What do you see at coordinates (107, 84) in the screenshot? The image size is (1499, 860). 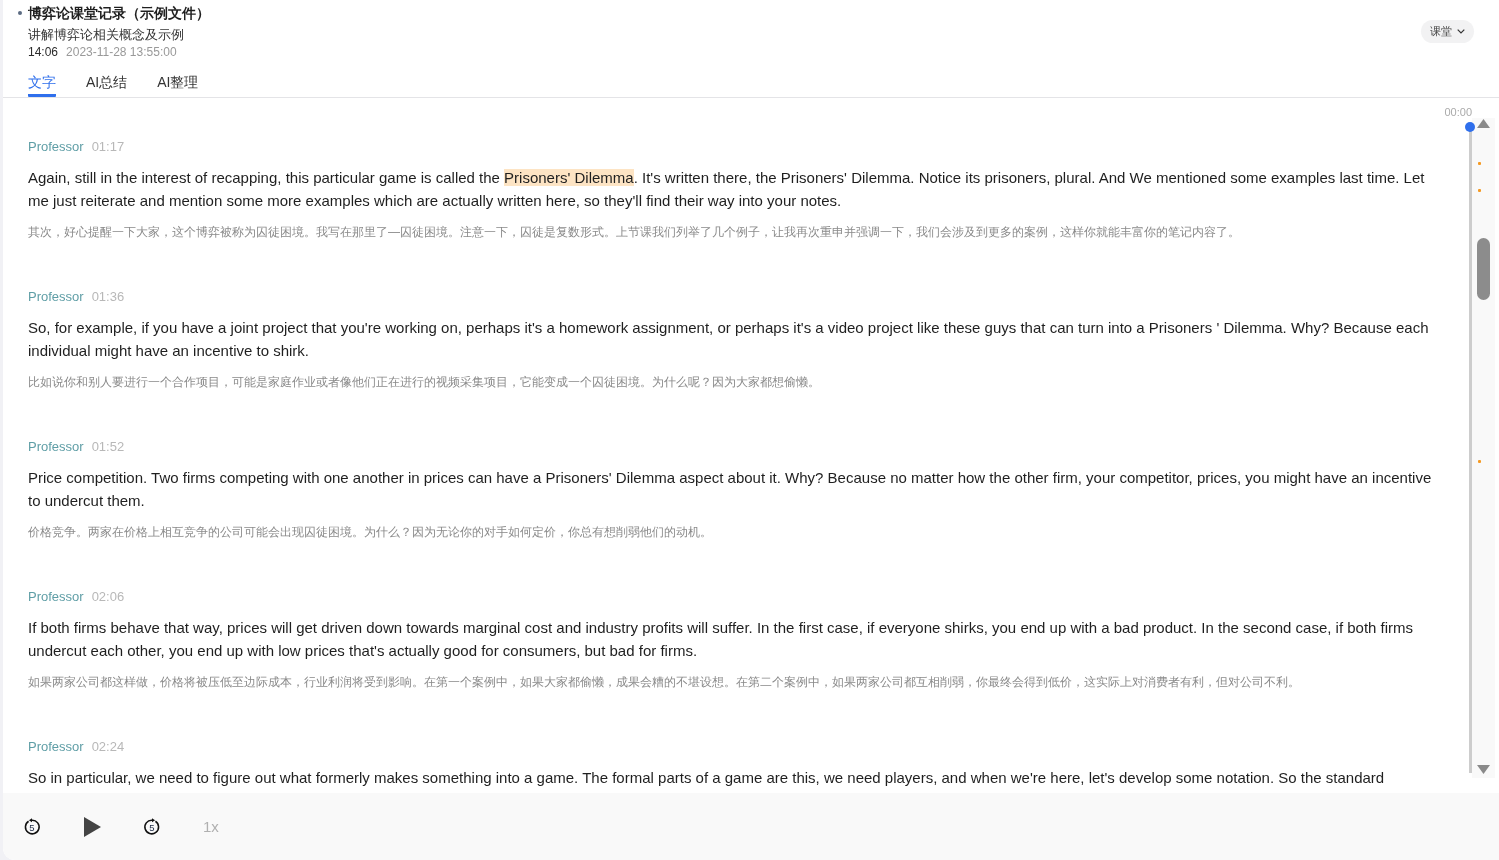 I see `tab: AI总结` at bounding box center [107, 84].